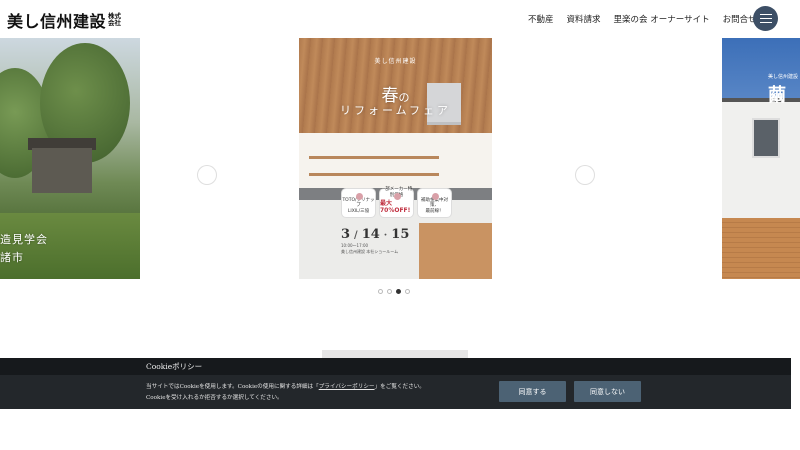  What do you see at coordinates (57, 21) in the screenshot?
I see `logo-text: 美し信州建設` at bounding box center [57, 21].